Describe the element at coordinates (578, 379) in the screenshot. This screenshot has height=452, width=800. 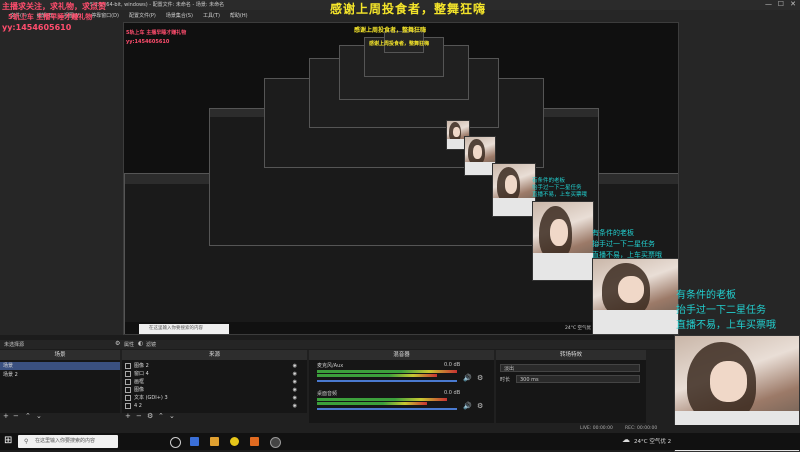
I see `duration-input: 300 ms` at that location.